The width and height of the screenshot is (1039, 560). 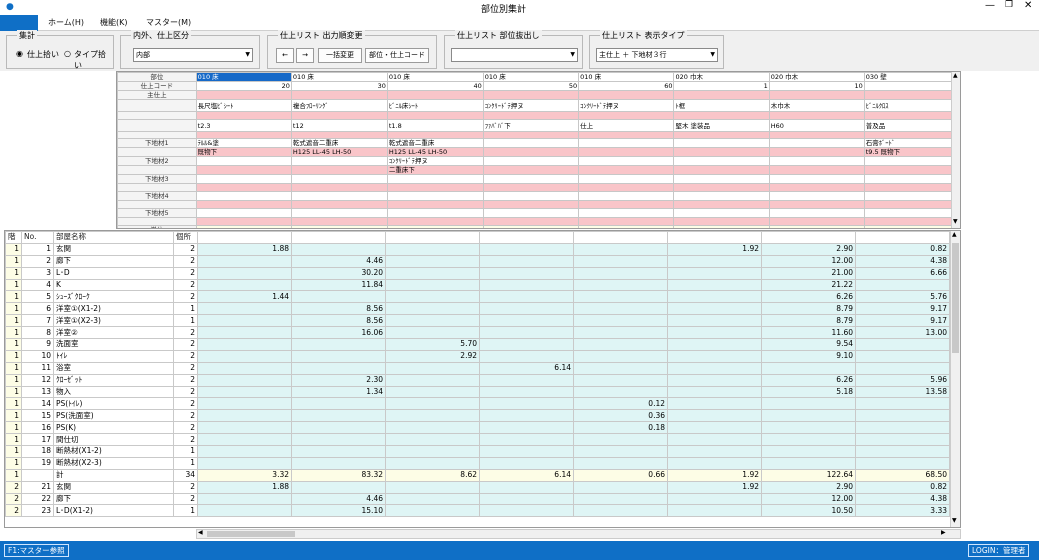 I want to click on room-name-cell: 断熱材(X2-3), so click(x=113, y=463).